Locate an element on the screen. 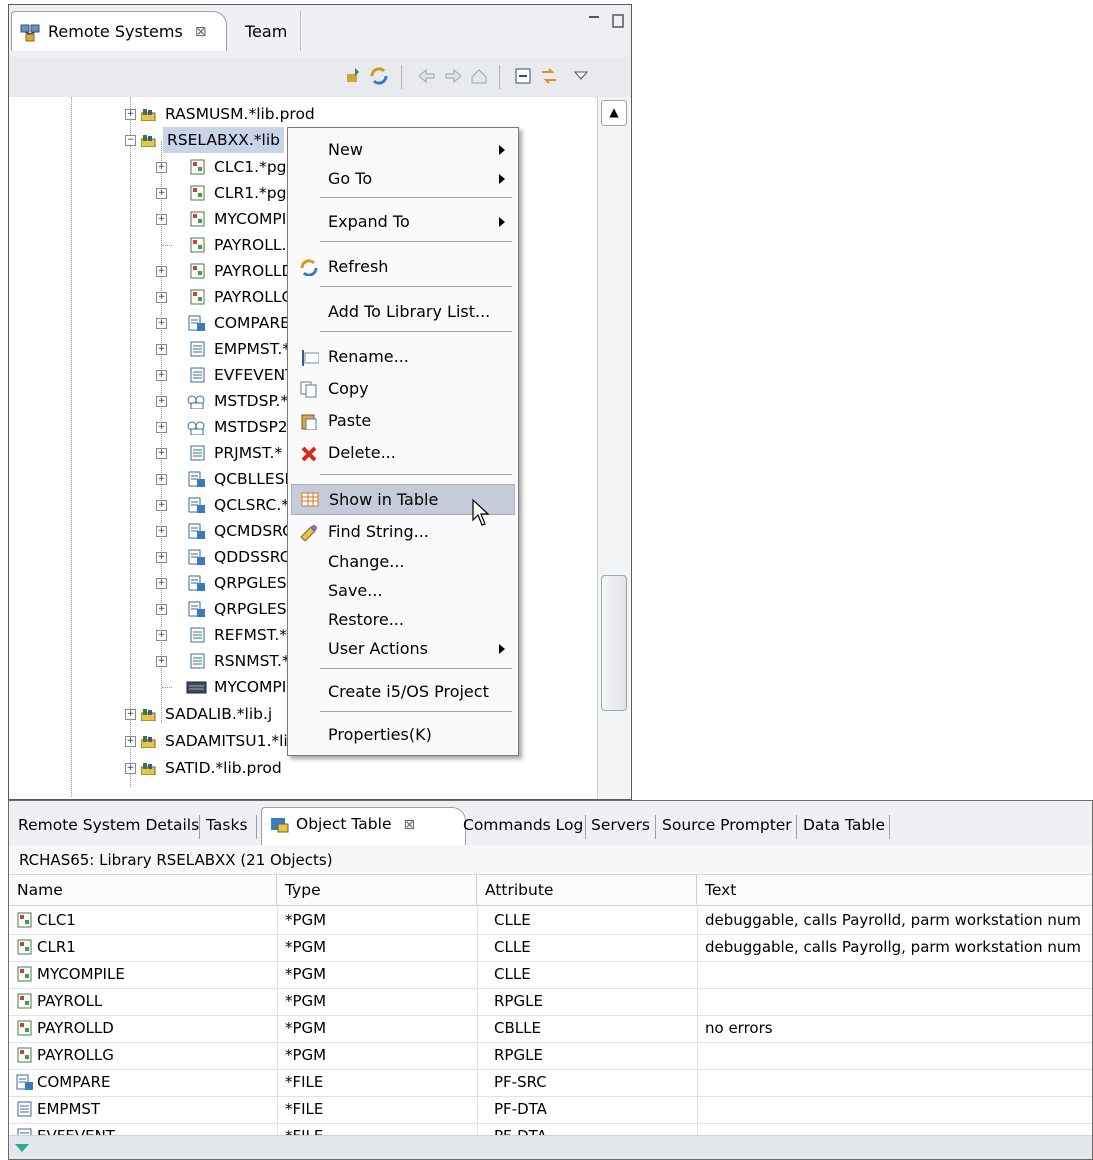  collapse-icon: − is located at coordinates (130, 140).